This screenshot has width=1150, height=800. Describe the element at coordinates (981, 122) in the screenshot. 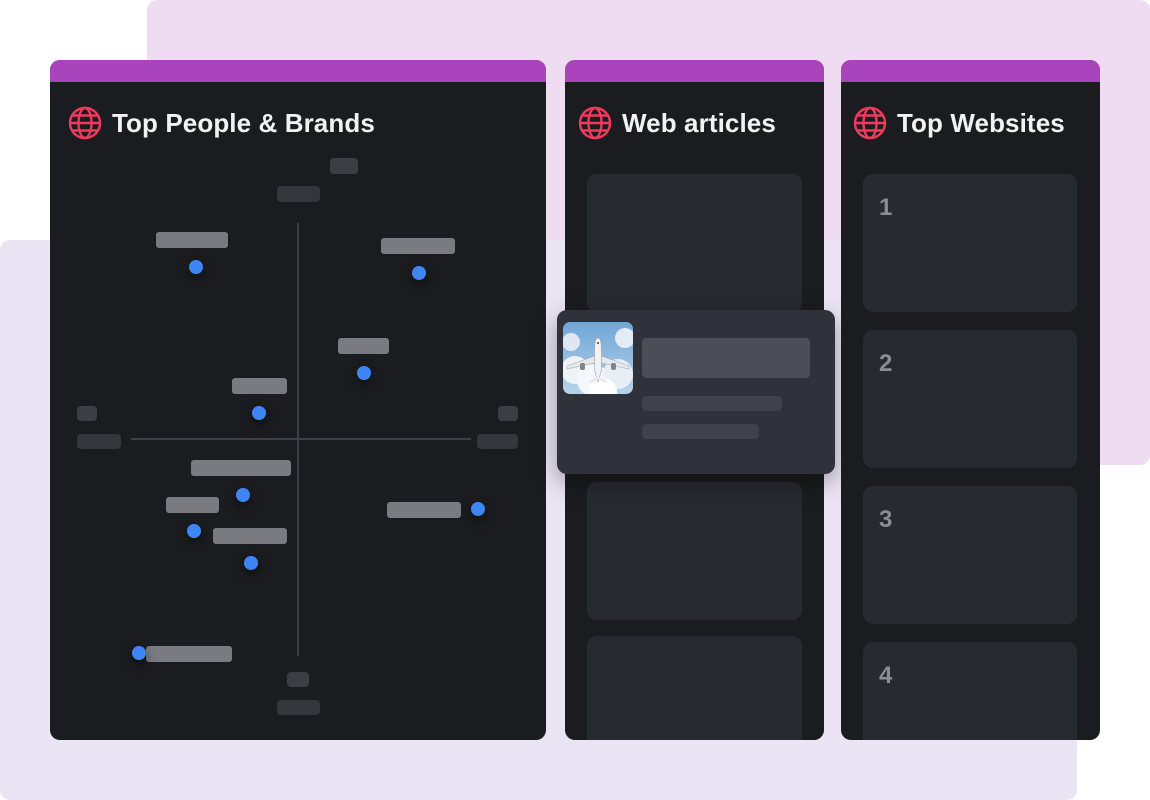

I see `panel-title: Top Websites` at that location.